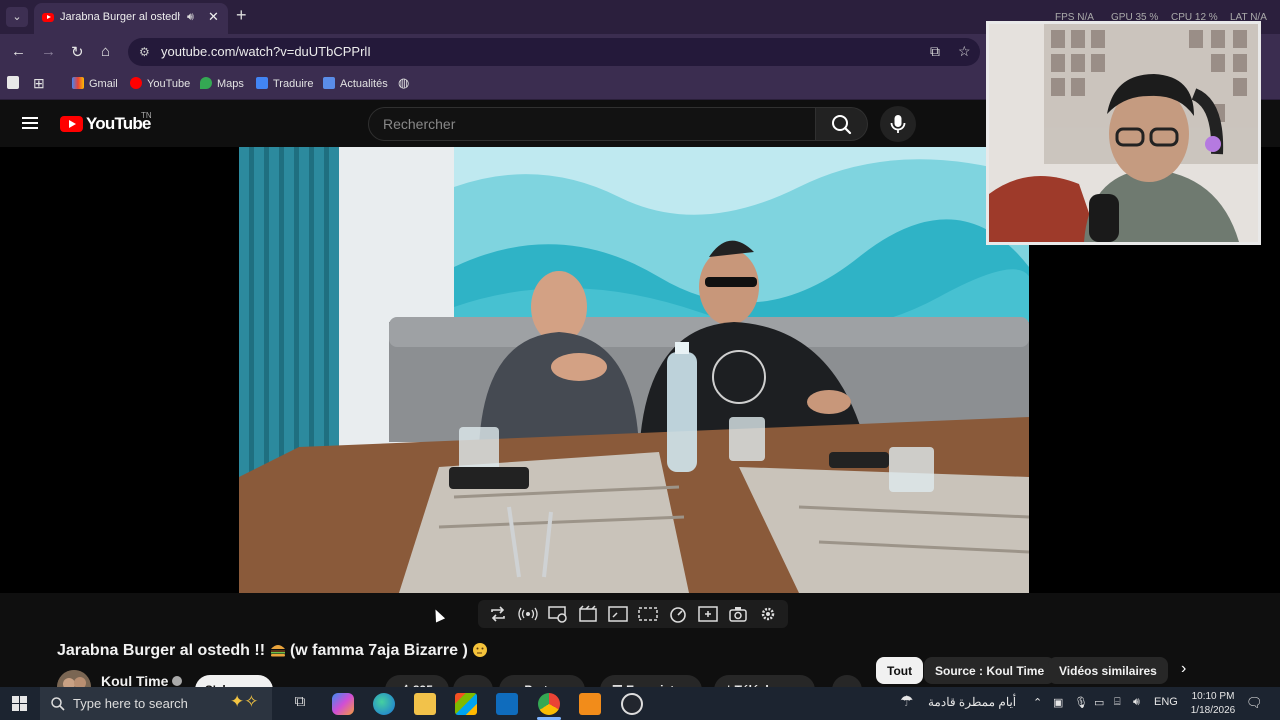 This screenshot has height=720, width=1280. What do you see at coordinates (120, 17) in the screenshot?
I see `tab-title: Jarabna Burger al ostedh !!` at bounding box center [120, 17].